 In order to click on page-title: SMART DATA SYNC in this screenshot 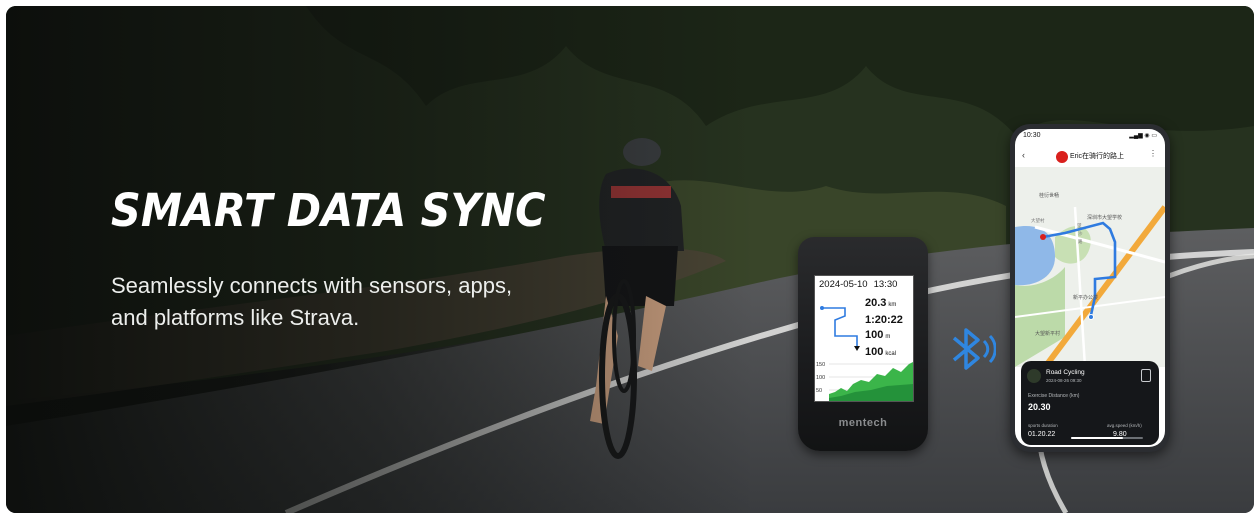, I will do `click(328, 210)`.